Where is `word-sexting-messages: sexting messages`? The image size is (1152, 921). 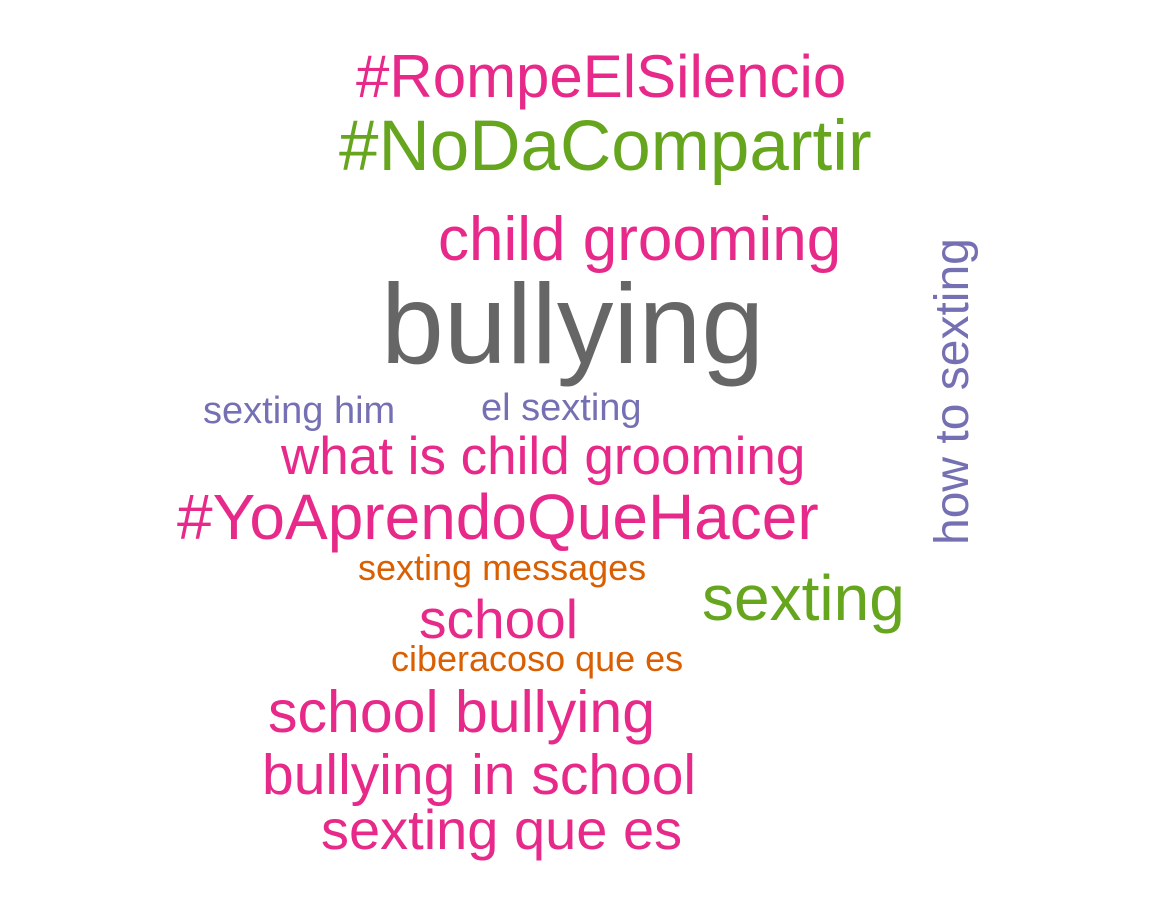
word-sexting-messages: sexting messages is located at coordinates (502, 567).